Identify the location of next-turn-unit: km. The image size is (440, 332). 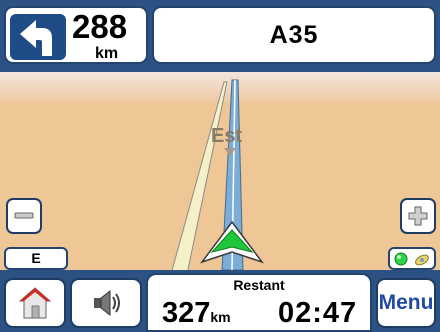
(107, 53).